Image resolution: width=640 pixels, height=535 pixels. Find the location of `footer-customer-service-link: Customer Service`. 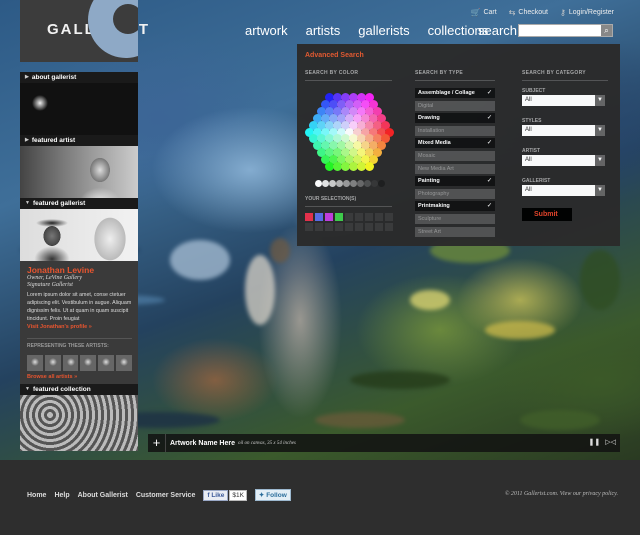

footer-customer-service-link: Customer Service is located at coordinates (166, 495).